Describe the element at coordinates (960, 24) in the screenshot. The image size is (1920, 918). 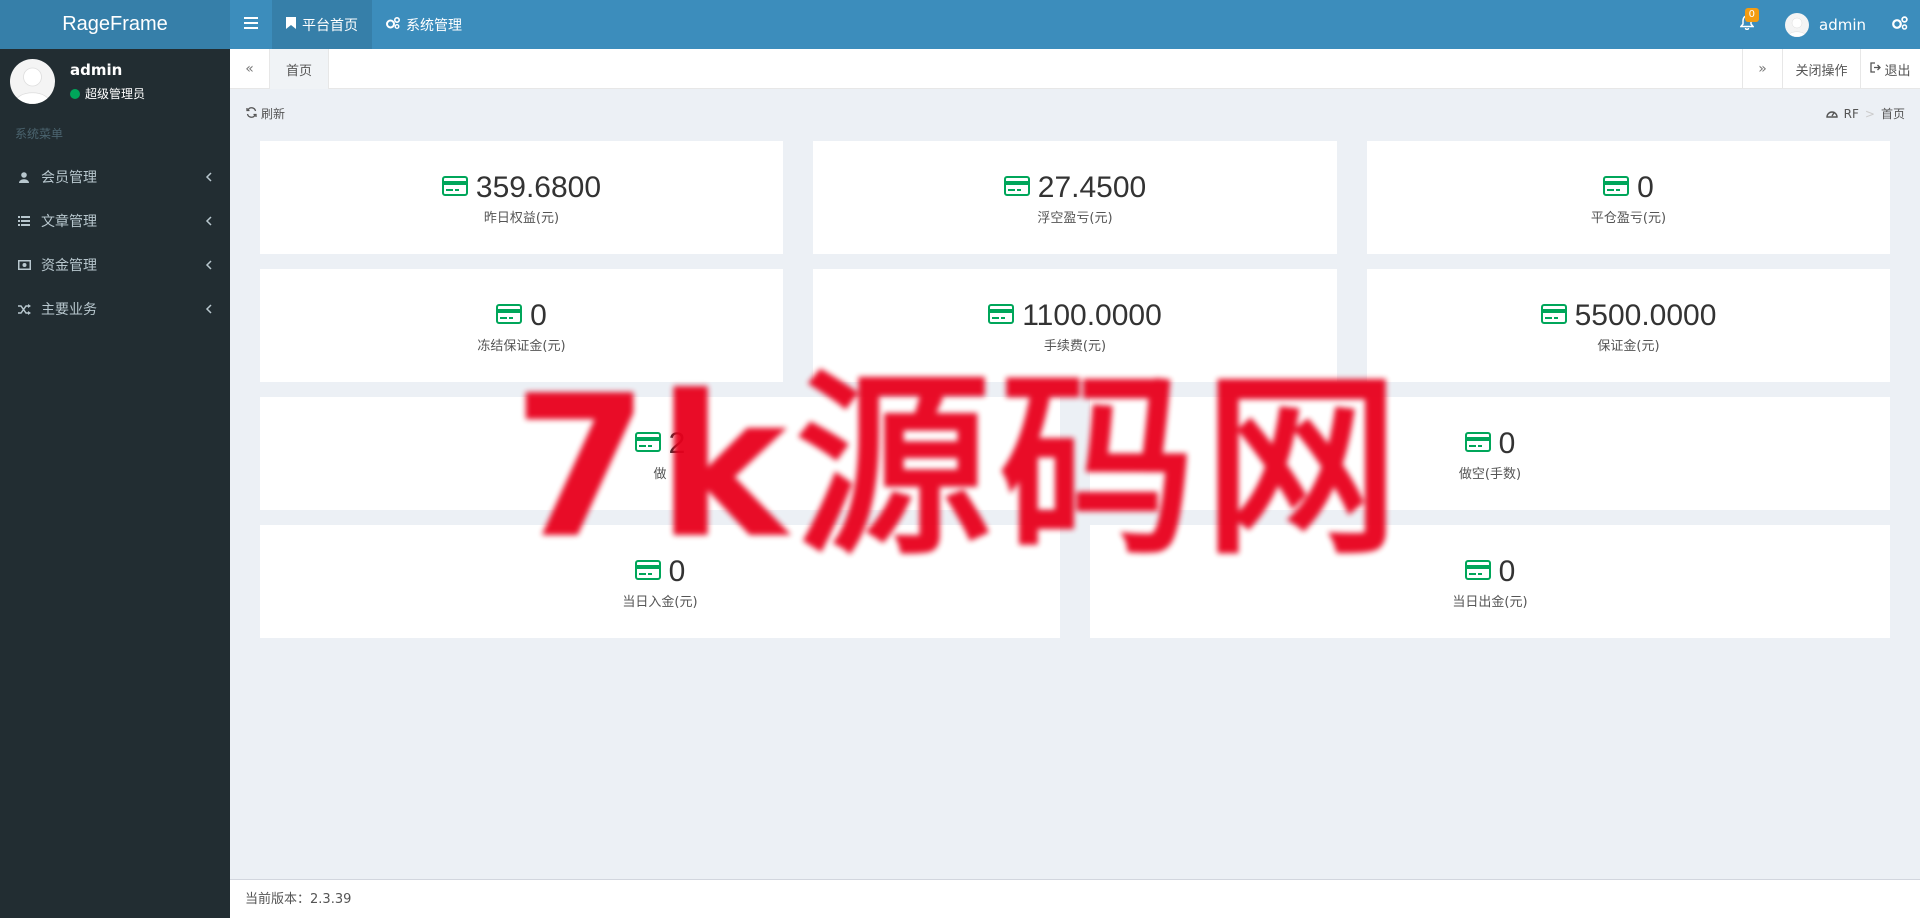
I see `top-header: RageFrame 平台首页 系统管理 0 admin` at that location.